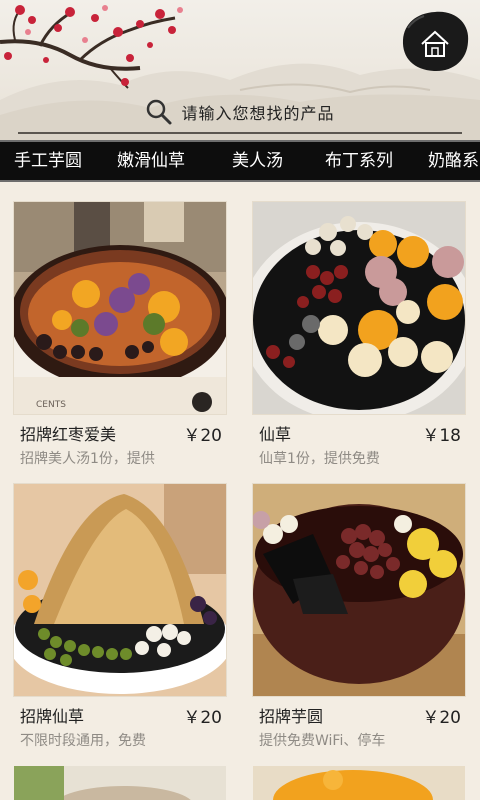  I want to click on product-card: 招牌仙草 ￥20 不限时段通用，免费, so click(120, 616).